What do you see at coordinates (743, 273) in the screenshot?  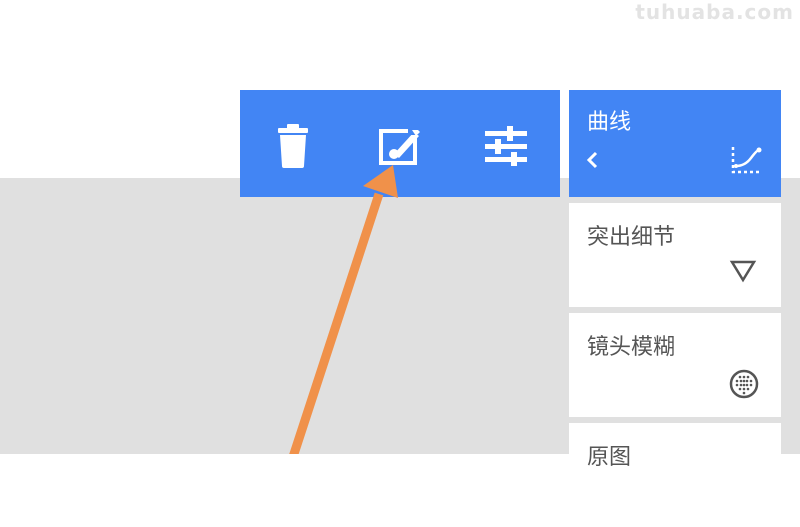 I see `triangle-down-icon` at bounding box center [743, 273].